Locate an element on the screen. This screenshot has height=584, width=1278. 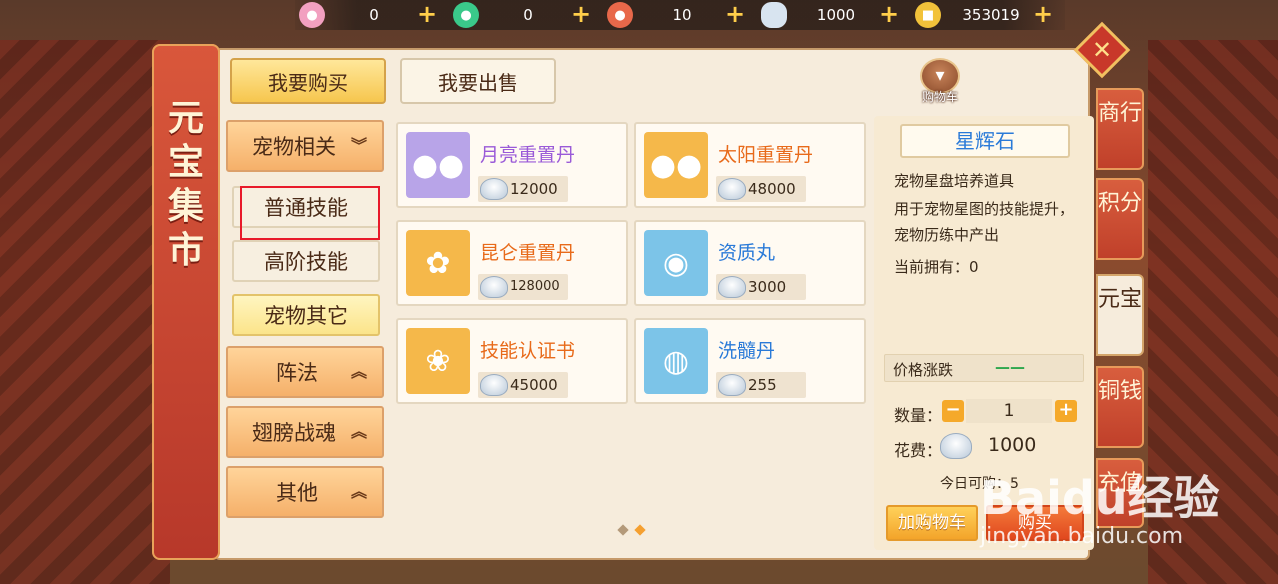
gold-coin-icon: ■ is located at coordinates (928, 15).